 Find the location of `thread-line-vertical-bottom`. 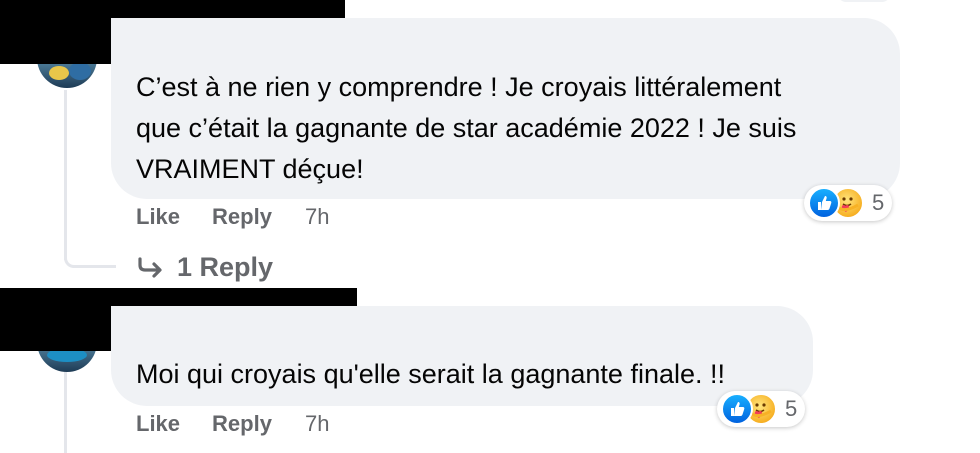

thread-line-vertical-bottom is located at coordinates (65, 412).